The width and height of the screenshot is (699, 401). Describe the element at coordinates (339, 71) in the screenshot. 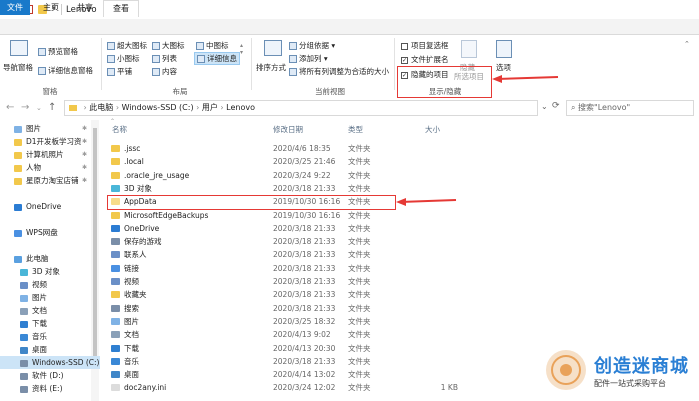

I see `fit-columns-button: 将所有列调整为合适的大小` at that location.